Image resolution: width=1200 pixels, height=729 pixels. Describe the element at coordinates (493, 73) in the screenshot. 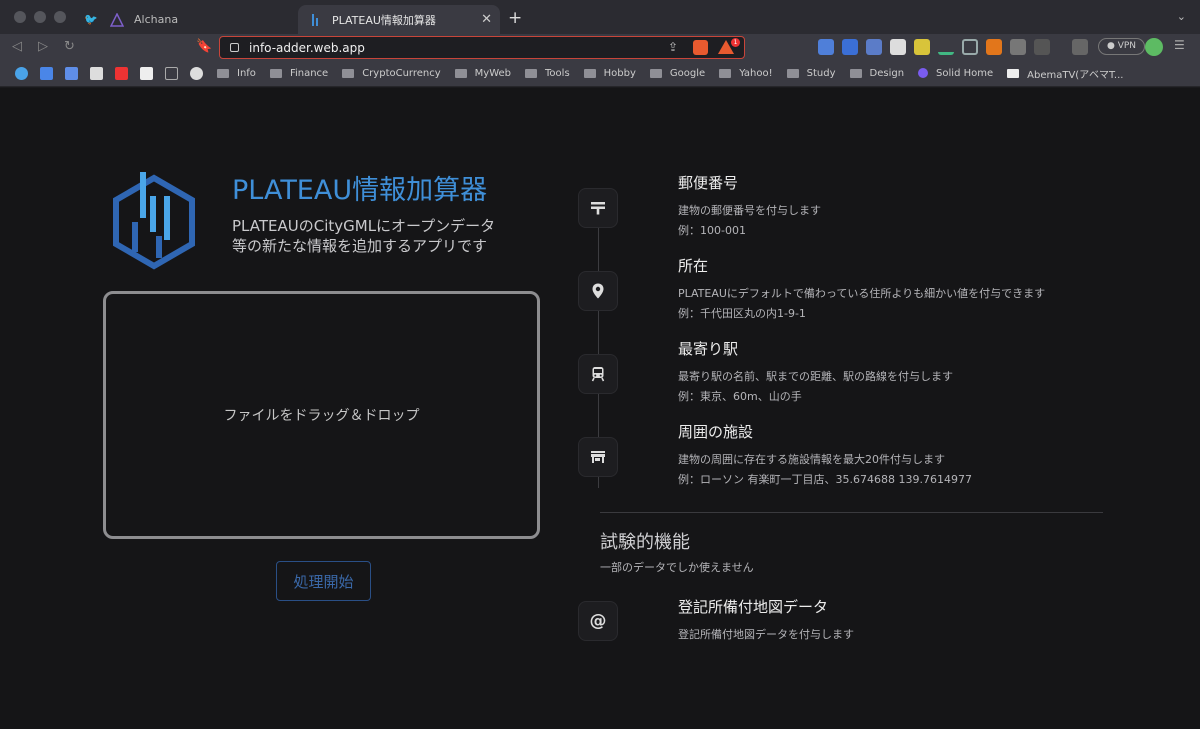

I see `bookmark-label: MyWeb` at that location.